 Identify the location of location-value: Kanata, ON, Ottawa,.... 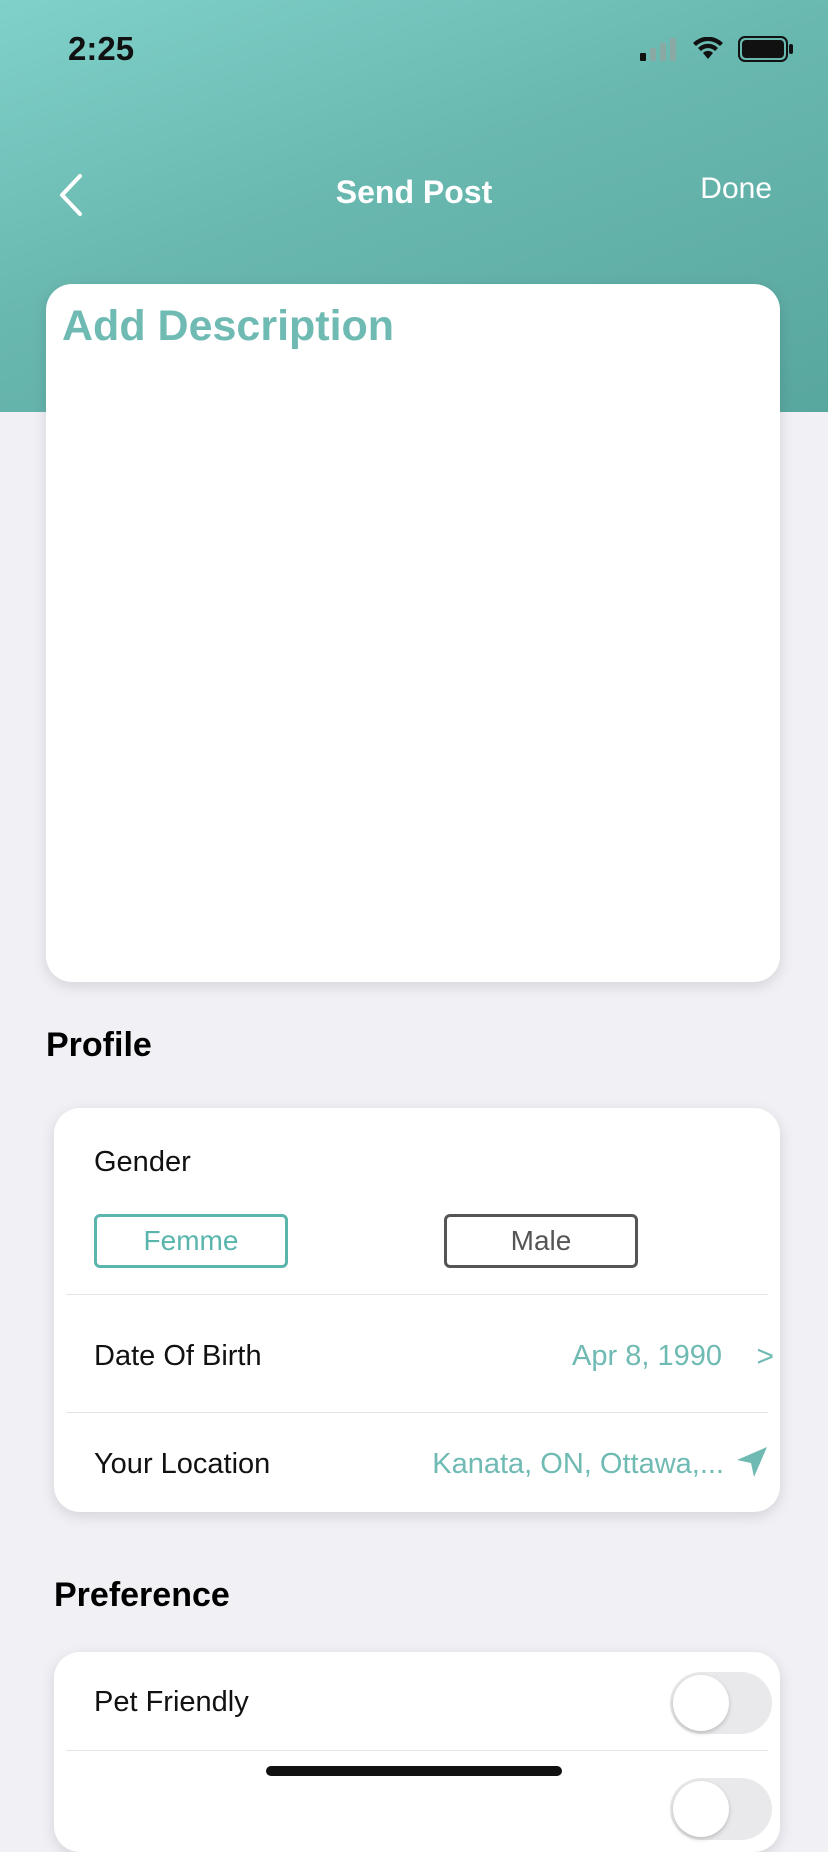
(578, 1464).